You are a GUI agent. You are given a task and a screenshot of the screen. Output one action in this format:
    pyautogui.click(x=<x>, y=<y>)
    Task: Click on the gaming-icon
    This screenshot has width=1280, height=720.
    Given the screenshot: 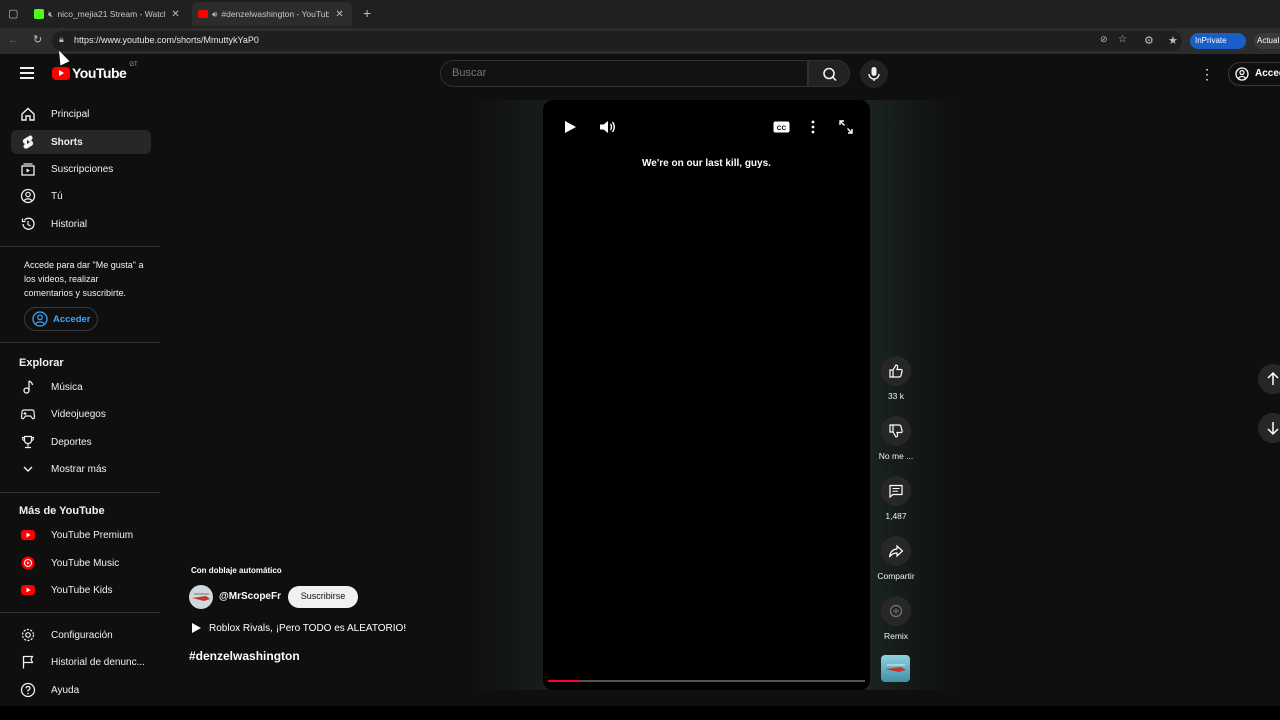 What is the action you would take?
    pyautogui.click(x=28, y=414)
    